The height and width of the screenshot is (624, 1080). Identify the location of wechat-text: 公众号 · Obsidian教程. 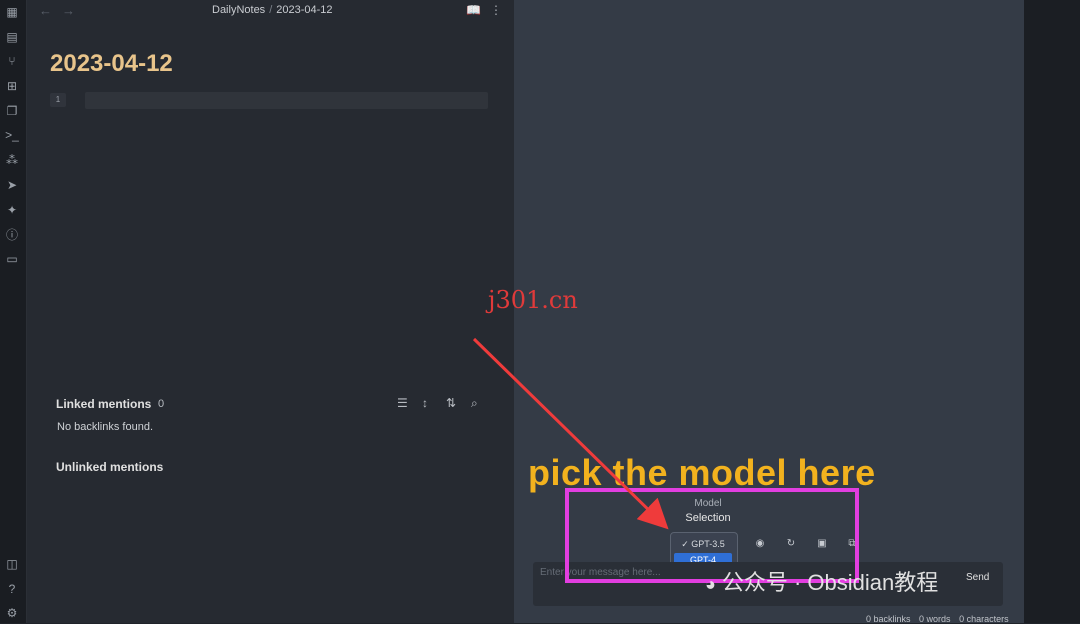
(830, 582).